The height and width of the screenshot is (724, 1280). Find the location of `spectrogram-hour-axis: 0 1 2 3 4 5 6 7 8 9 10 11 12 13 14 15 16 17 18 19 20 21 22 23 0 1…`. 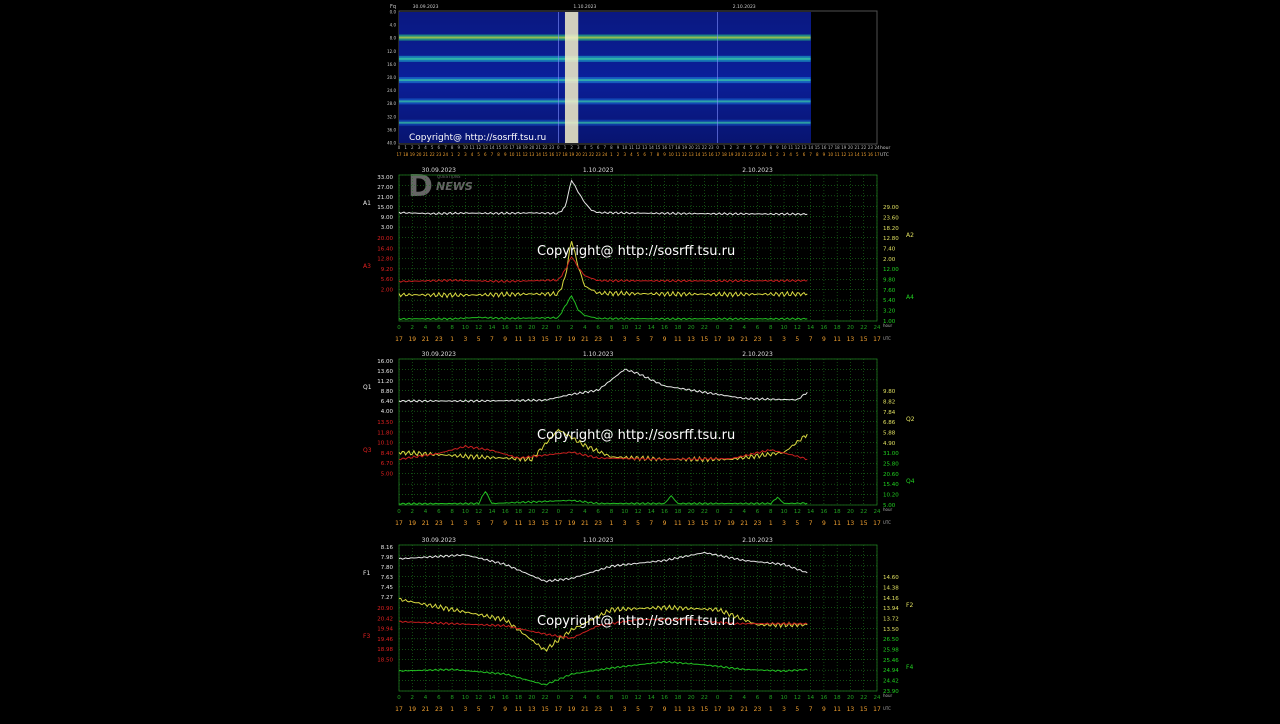

spectrogram-hour-axis: 0 1 2 3 4 5 6 7 8 9 10 11 12 13 14 15 16 17 18 19 20 21 22 23 0 1… is located at coordinates (638, 151).